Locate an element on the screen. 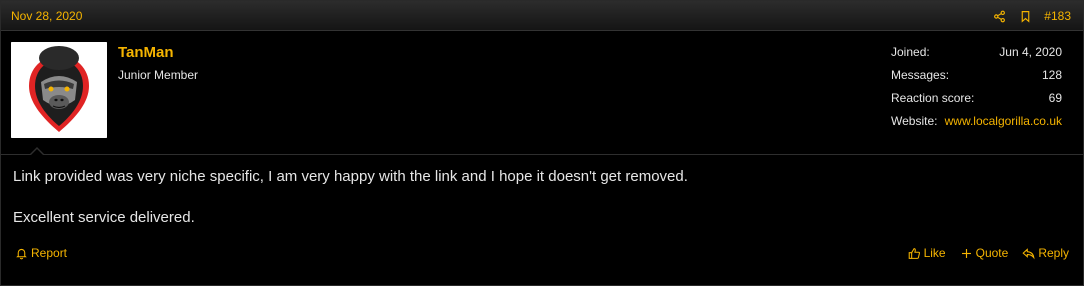  stat-messages-value: 128 is located at coordinates (1052, 75).